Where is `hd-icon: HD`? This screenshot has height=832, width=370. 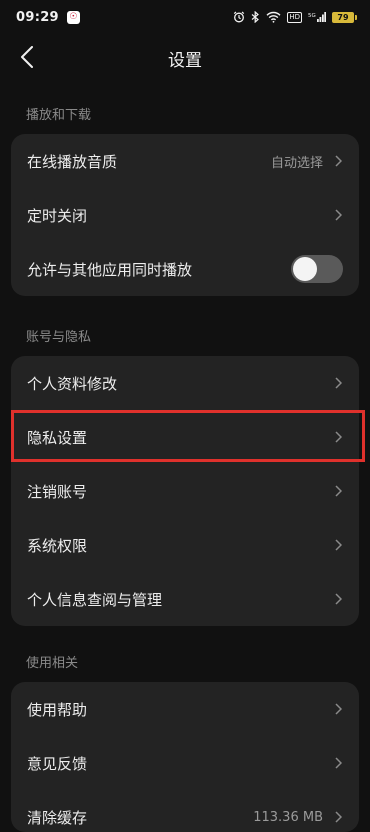
hd-icon: HD is located at coordinates (294, 17).